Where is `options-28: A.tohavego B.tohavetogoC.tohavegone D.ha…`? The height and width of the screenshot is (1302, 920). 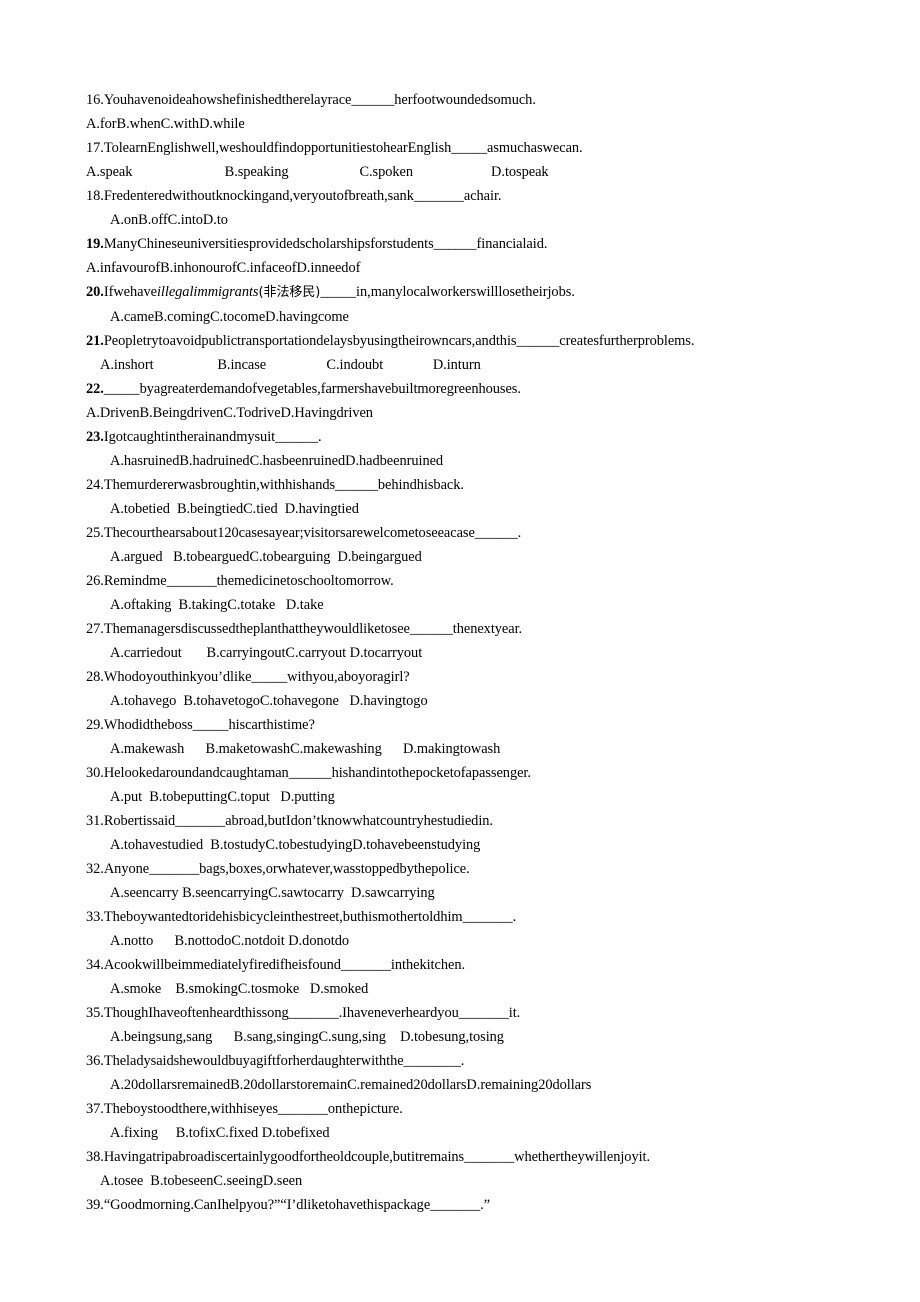
options-28: A.tohavego B.tohavetogoC.tohavegone D.ha… is located at coordinates (269, 701).